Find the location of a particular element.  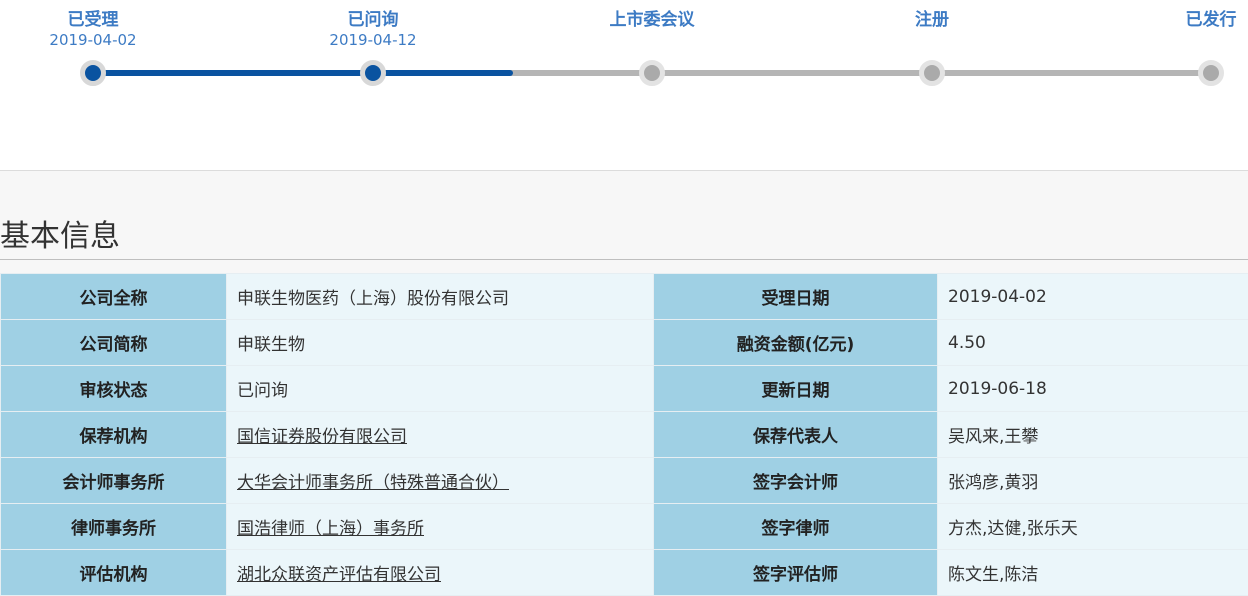

label-sponsor: 保荐机构 is located at coordinates (114, 435).